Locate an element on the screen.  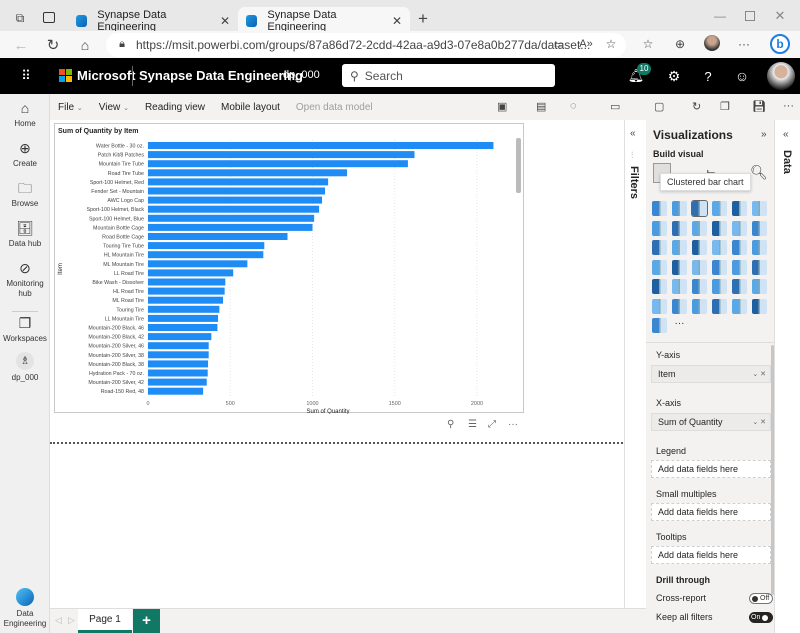
shapes-icon: ◌ is located at coordinates (573, 106).